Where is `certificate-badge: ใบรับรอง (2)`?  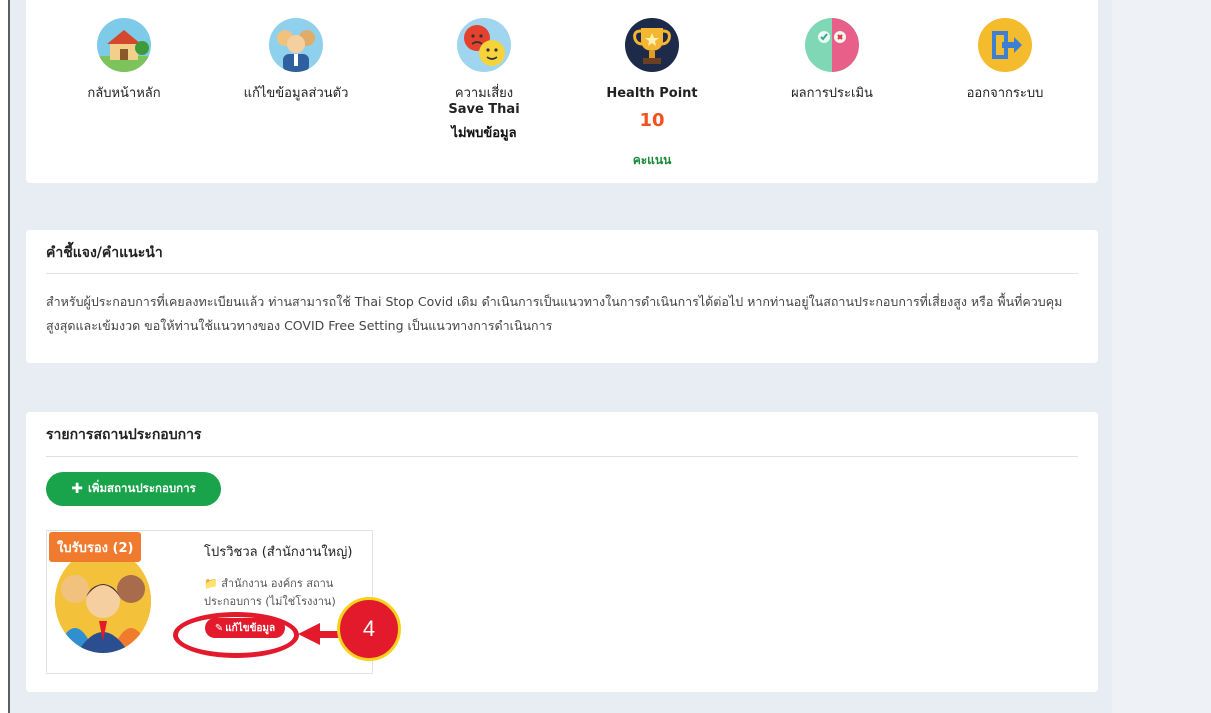 certificate-badge: ใบรับรอง (2) is located at coordinates (95, 547).